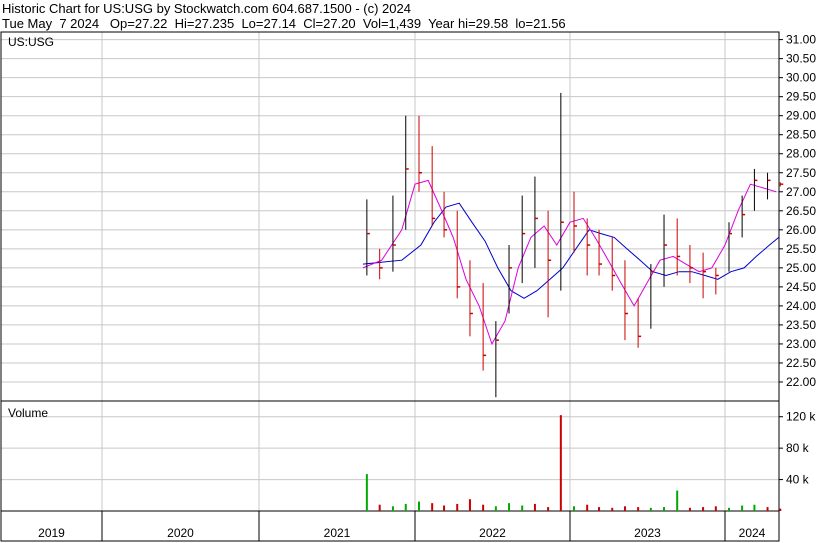 The height and width of the screenshot is (543, 830). I want to click on volume-tick-label: 40 k, so click(798, 480).